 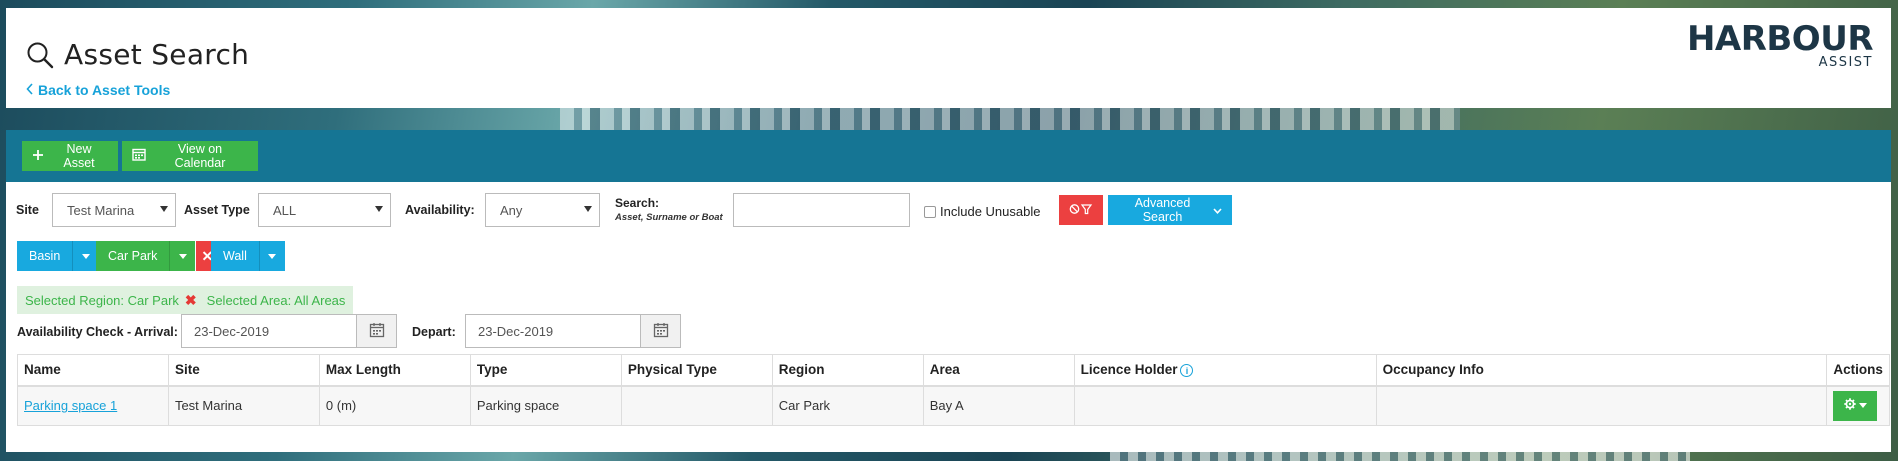 I want to click on asset-name-link: Parking space 1, so click(x=70, y=405).